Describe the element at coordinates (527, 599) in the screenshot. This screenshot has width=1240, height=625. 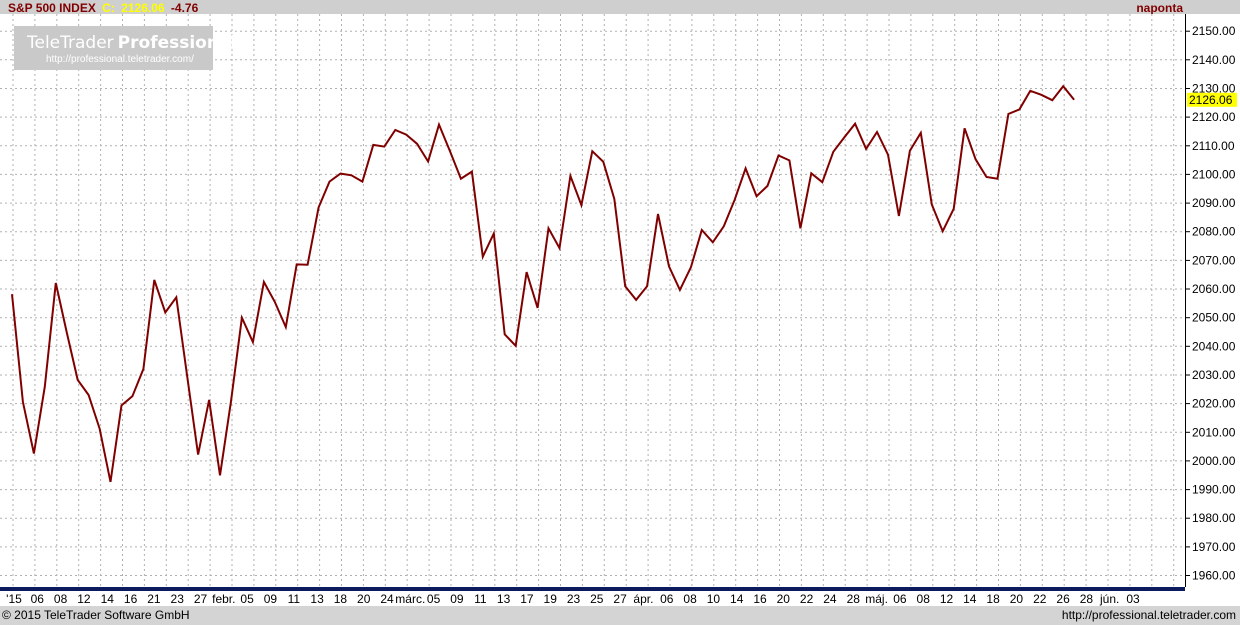
I see `x-tick-label: 17` at that location.